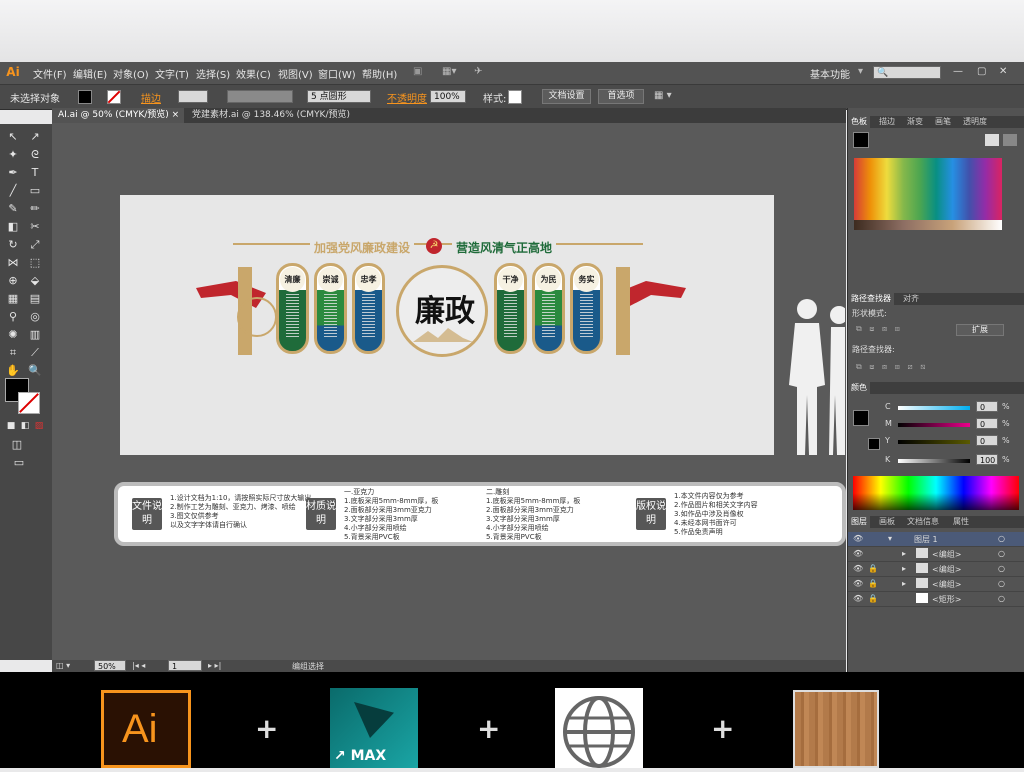  Describe the element at coordinates (961, 522) in the screenshot. I see `tab-attributes: 属性` at that location.